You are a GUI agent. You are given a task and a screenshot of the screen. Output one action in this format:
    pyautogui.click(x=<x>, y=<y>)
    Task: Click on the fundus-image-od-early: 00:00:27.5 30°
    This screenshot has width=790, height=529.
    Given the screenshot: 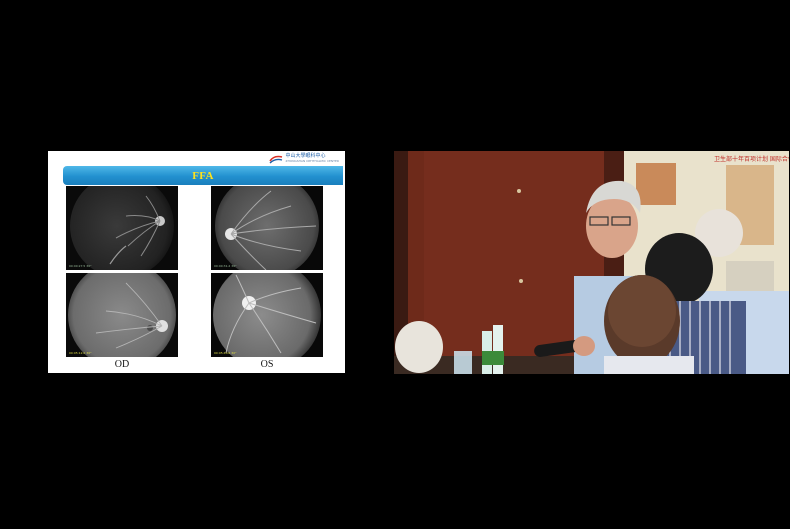 What is the action you would take?
    pyautogui.click(x=122, y=228)
    